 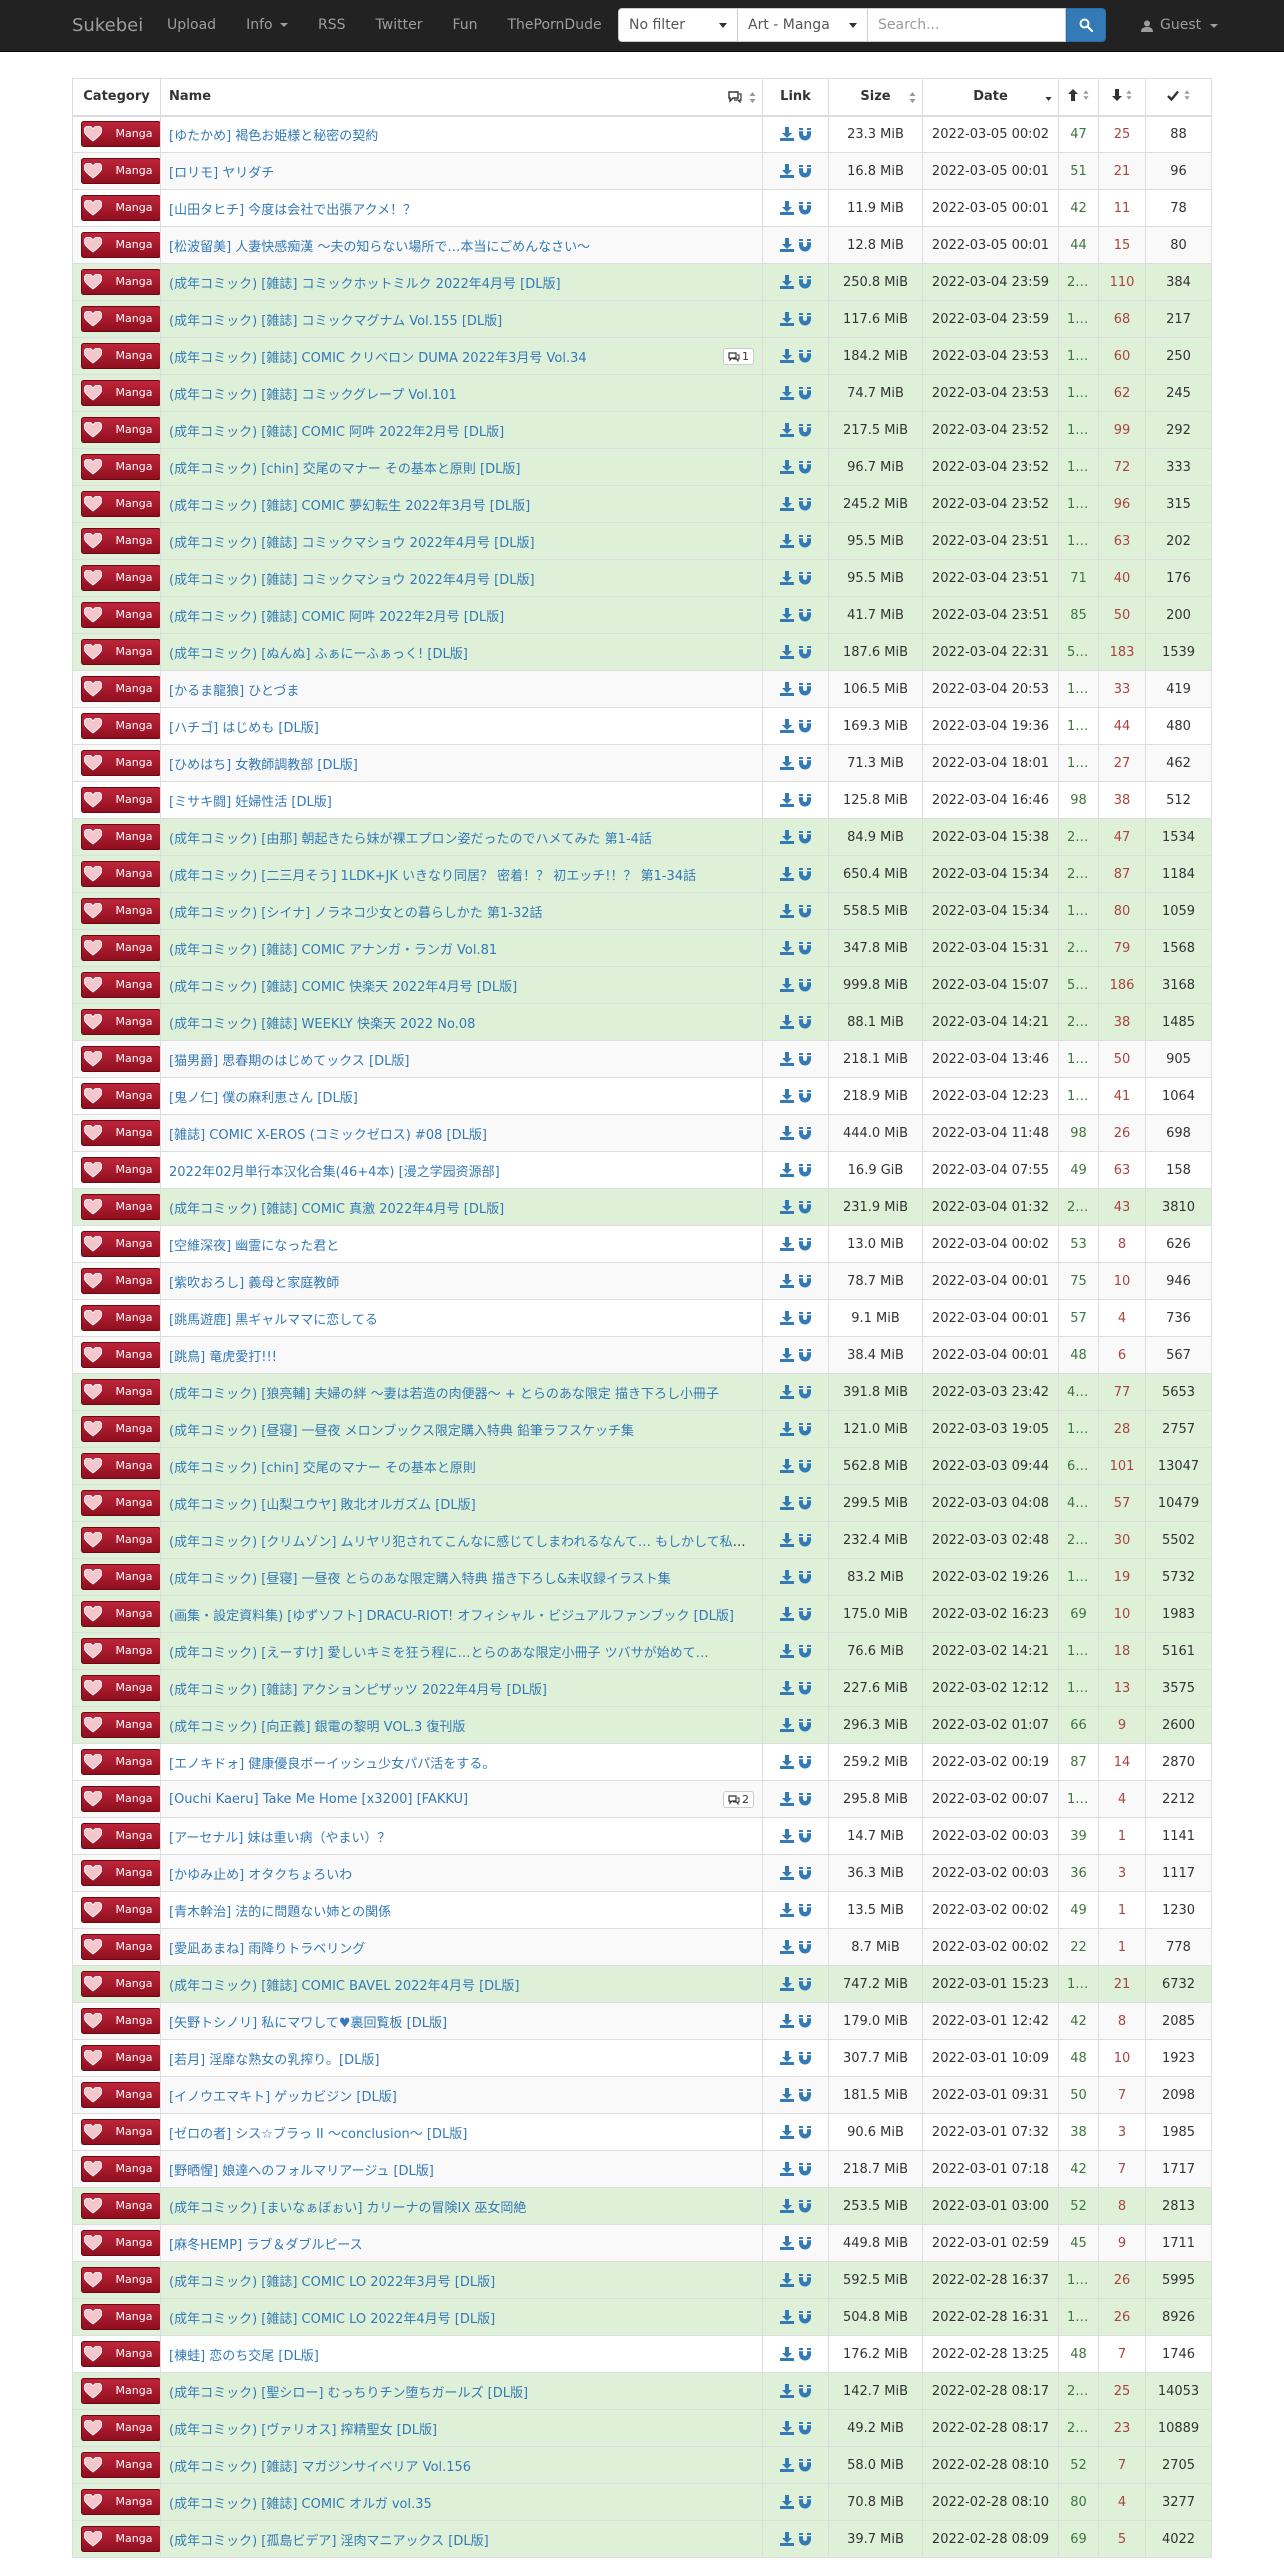 What do you see at coordinates (254, 1246) in the screenshot?
I see `torrent-title-link: [空維深夜] 幽霊になった君と` at bounding box center [254, 1246].